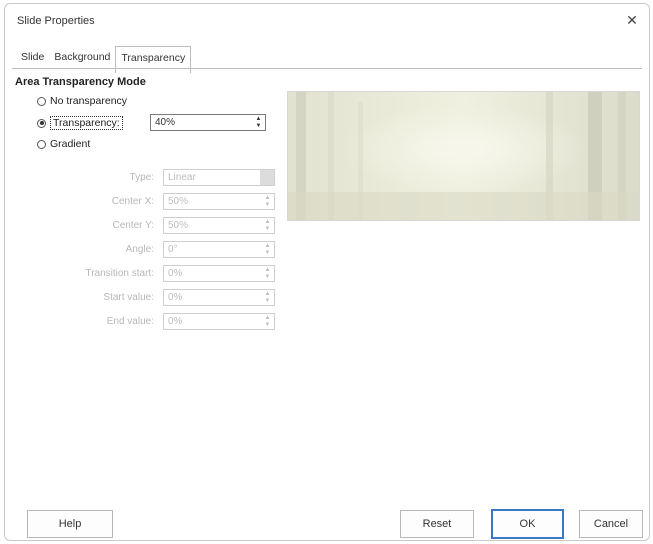 The image size is (653, 544). I want to click on no-transparency-radio: No transparency, so click(82, 101).